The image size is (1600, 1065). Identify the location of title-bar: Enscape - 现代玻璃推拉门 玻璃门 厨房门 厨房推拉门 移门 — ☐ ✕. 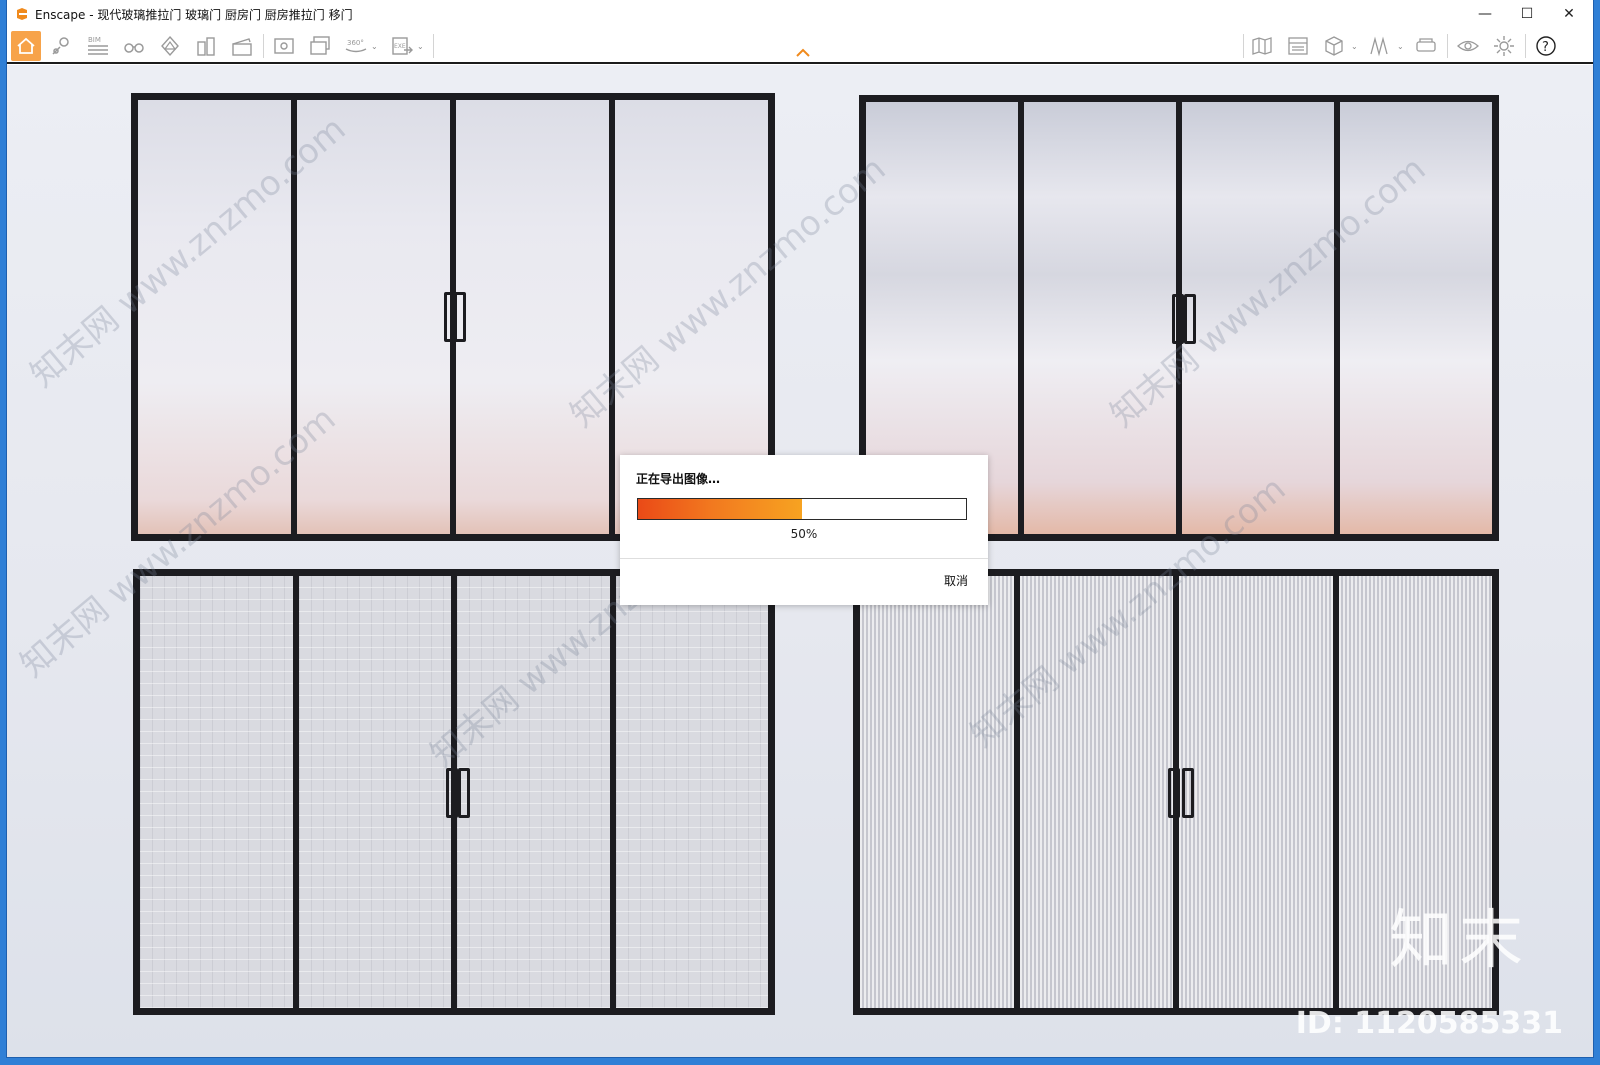
(800, 14).